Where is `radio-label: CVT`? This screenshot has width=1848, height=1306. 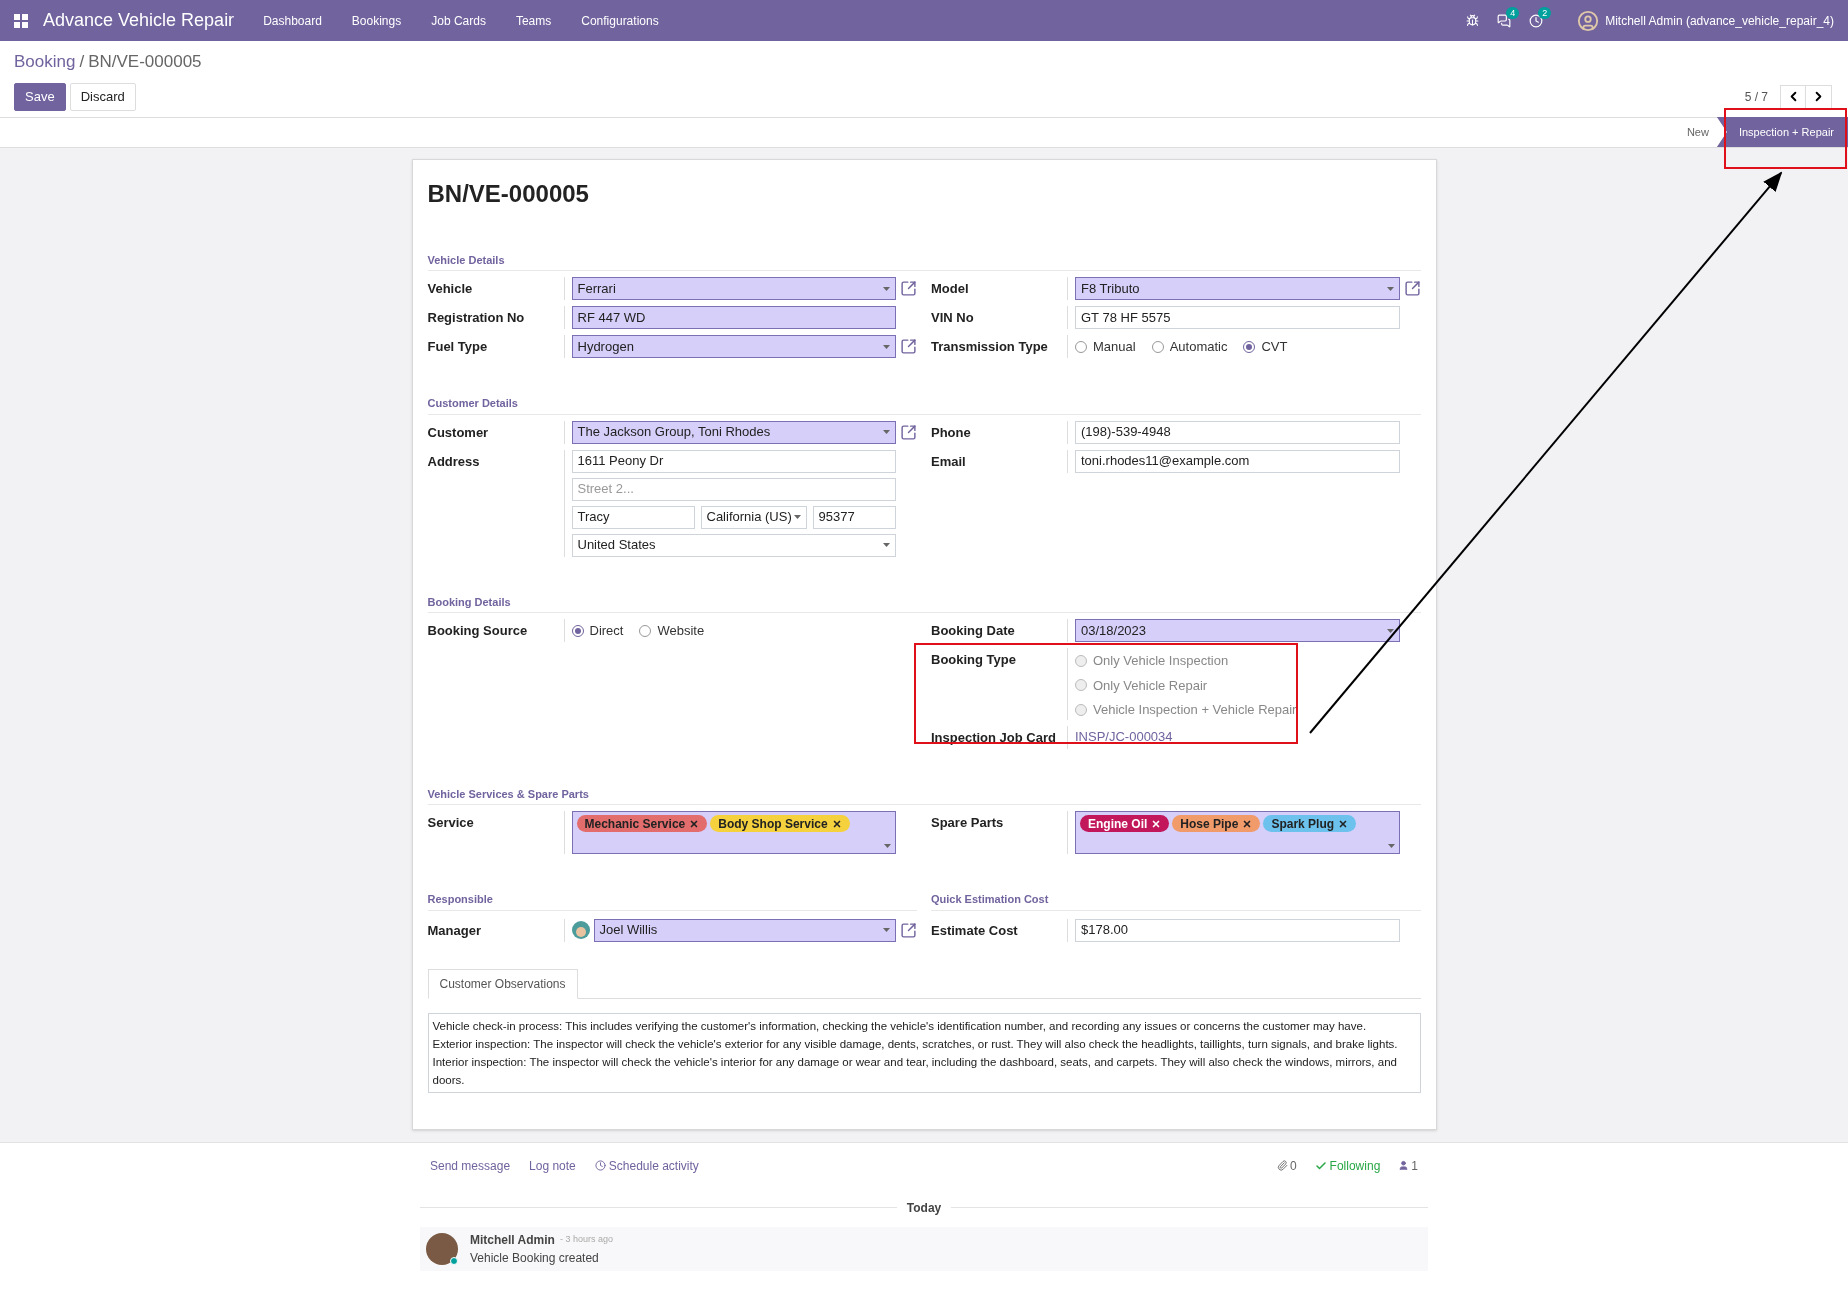 radio-label: CVT is located at coordinates (1274, 346).